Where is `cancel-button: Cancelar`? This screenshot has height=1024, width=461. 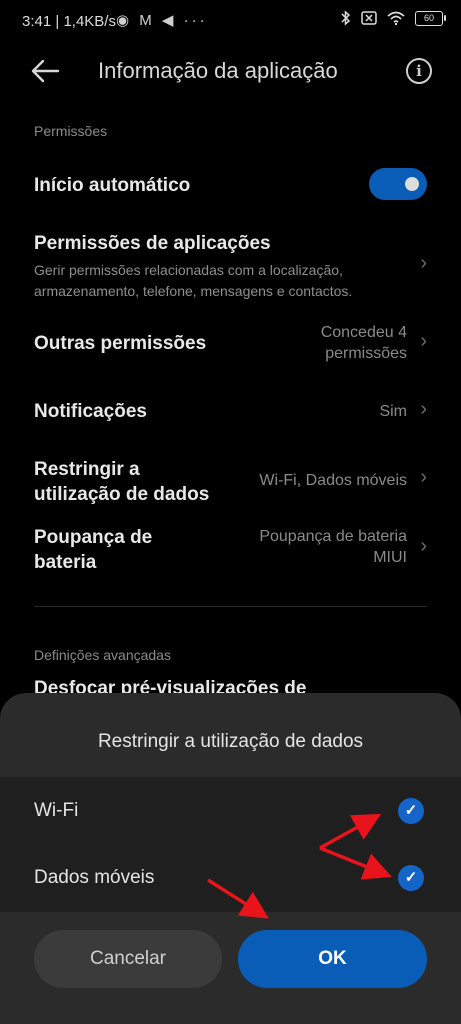 cancel-button: Cancelar is located at coordinates (128, 959).